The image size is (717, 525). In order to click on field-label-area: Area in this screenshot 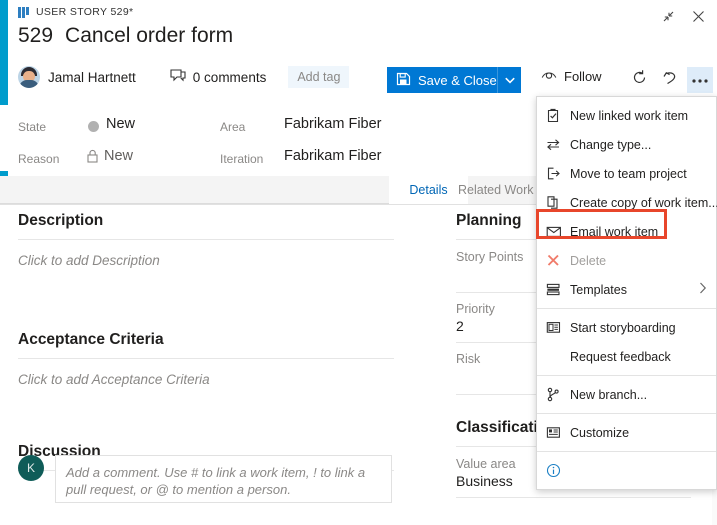, I will do `click(233, 127)`.